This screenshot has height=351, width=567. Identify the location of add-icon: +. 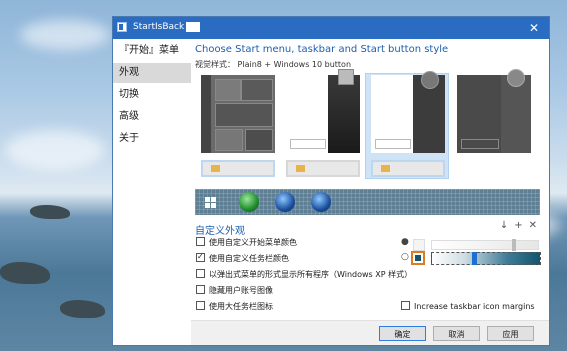
(521, 225).